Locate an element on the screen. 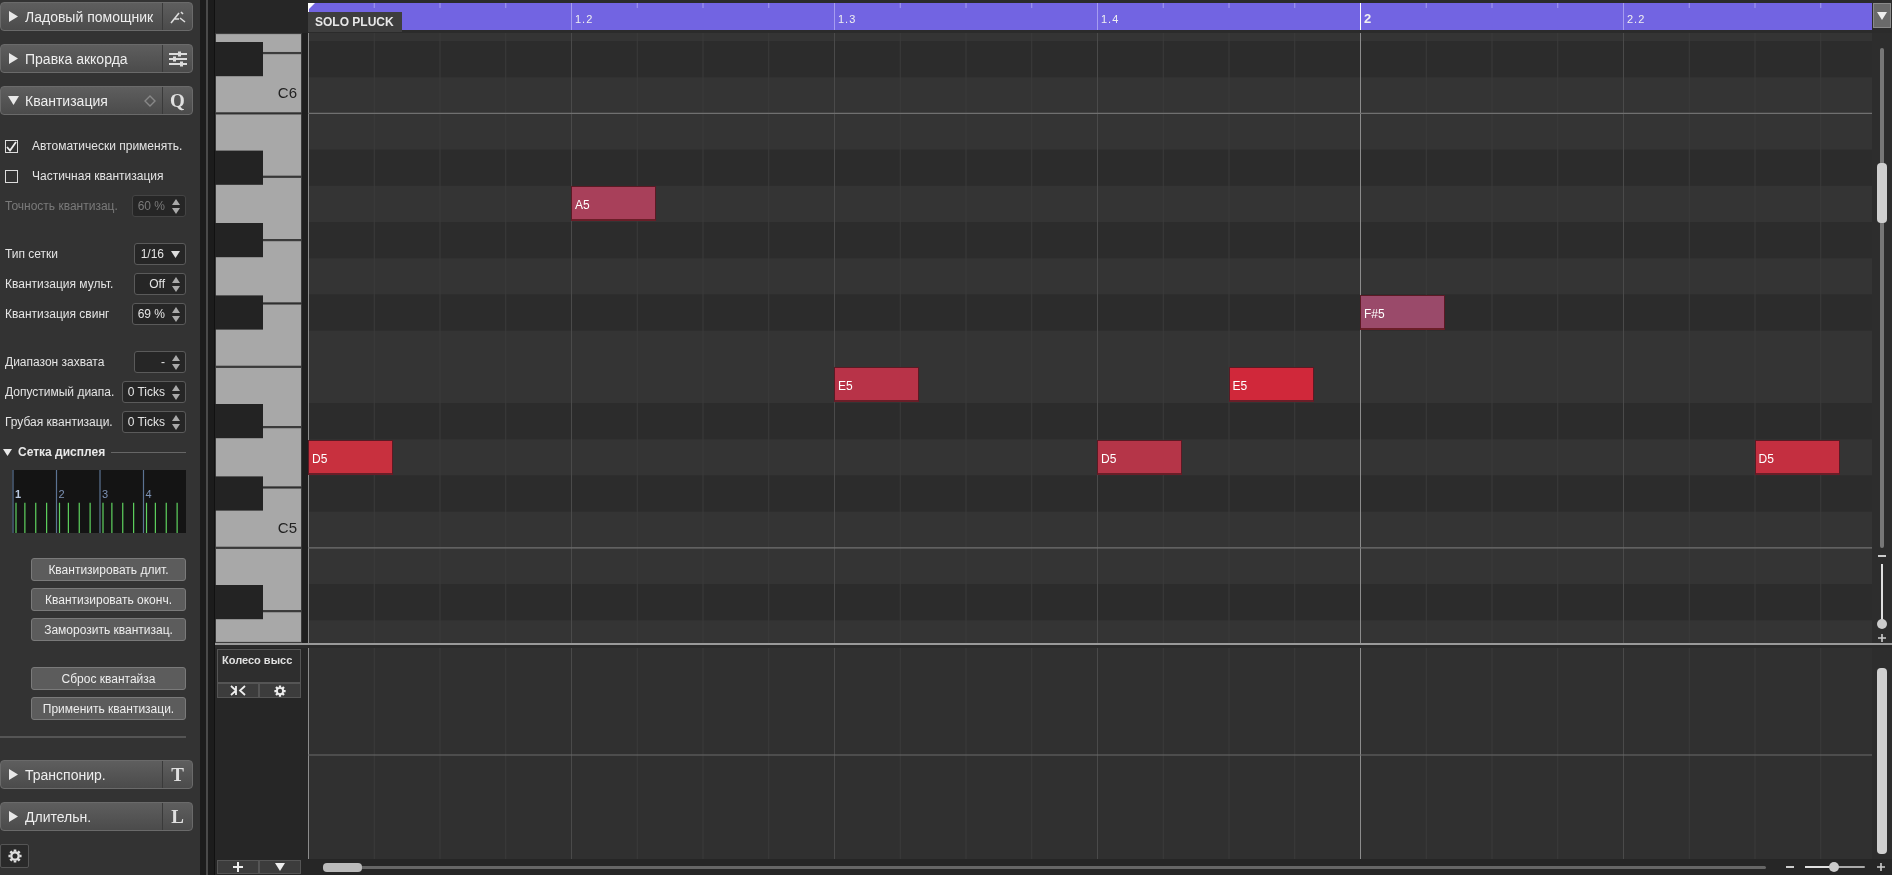  settings-button is located at coordinates (14, 856).